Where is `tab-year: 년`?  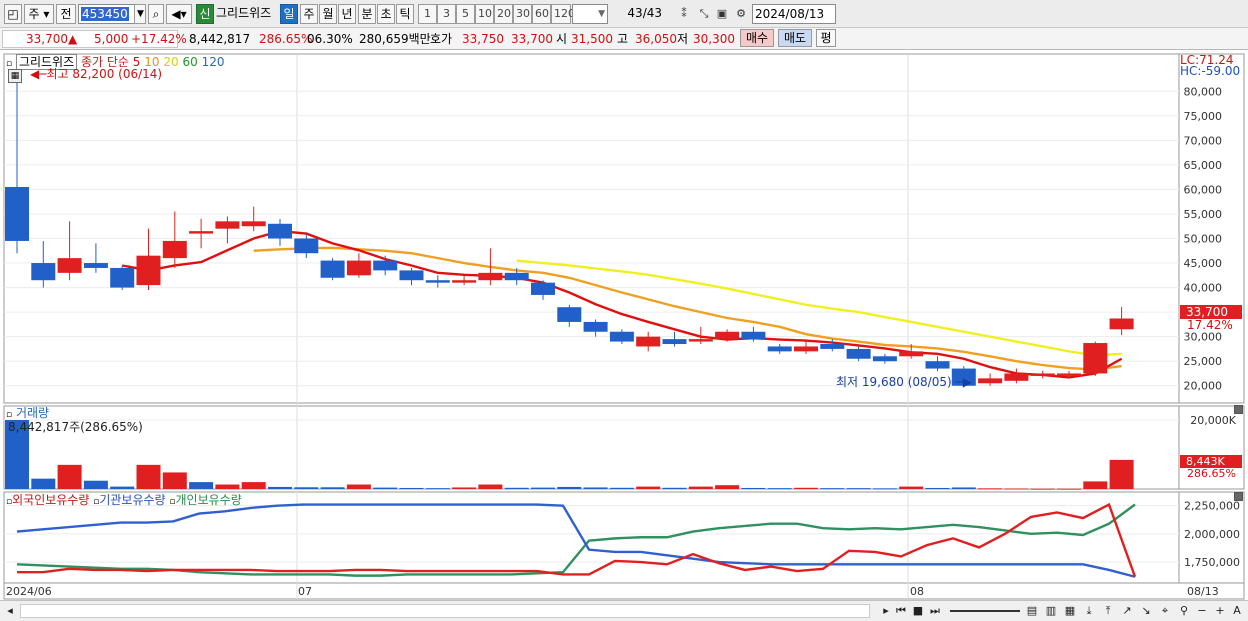 tab-year: 년 is located at coordinates (347, 14).